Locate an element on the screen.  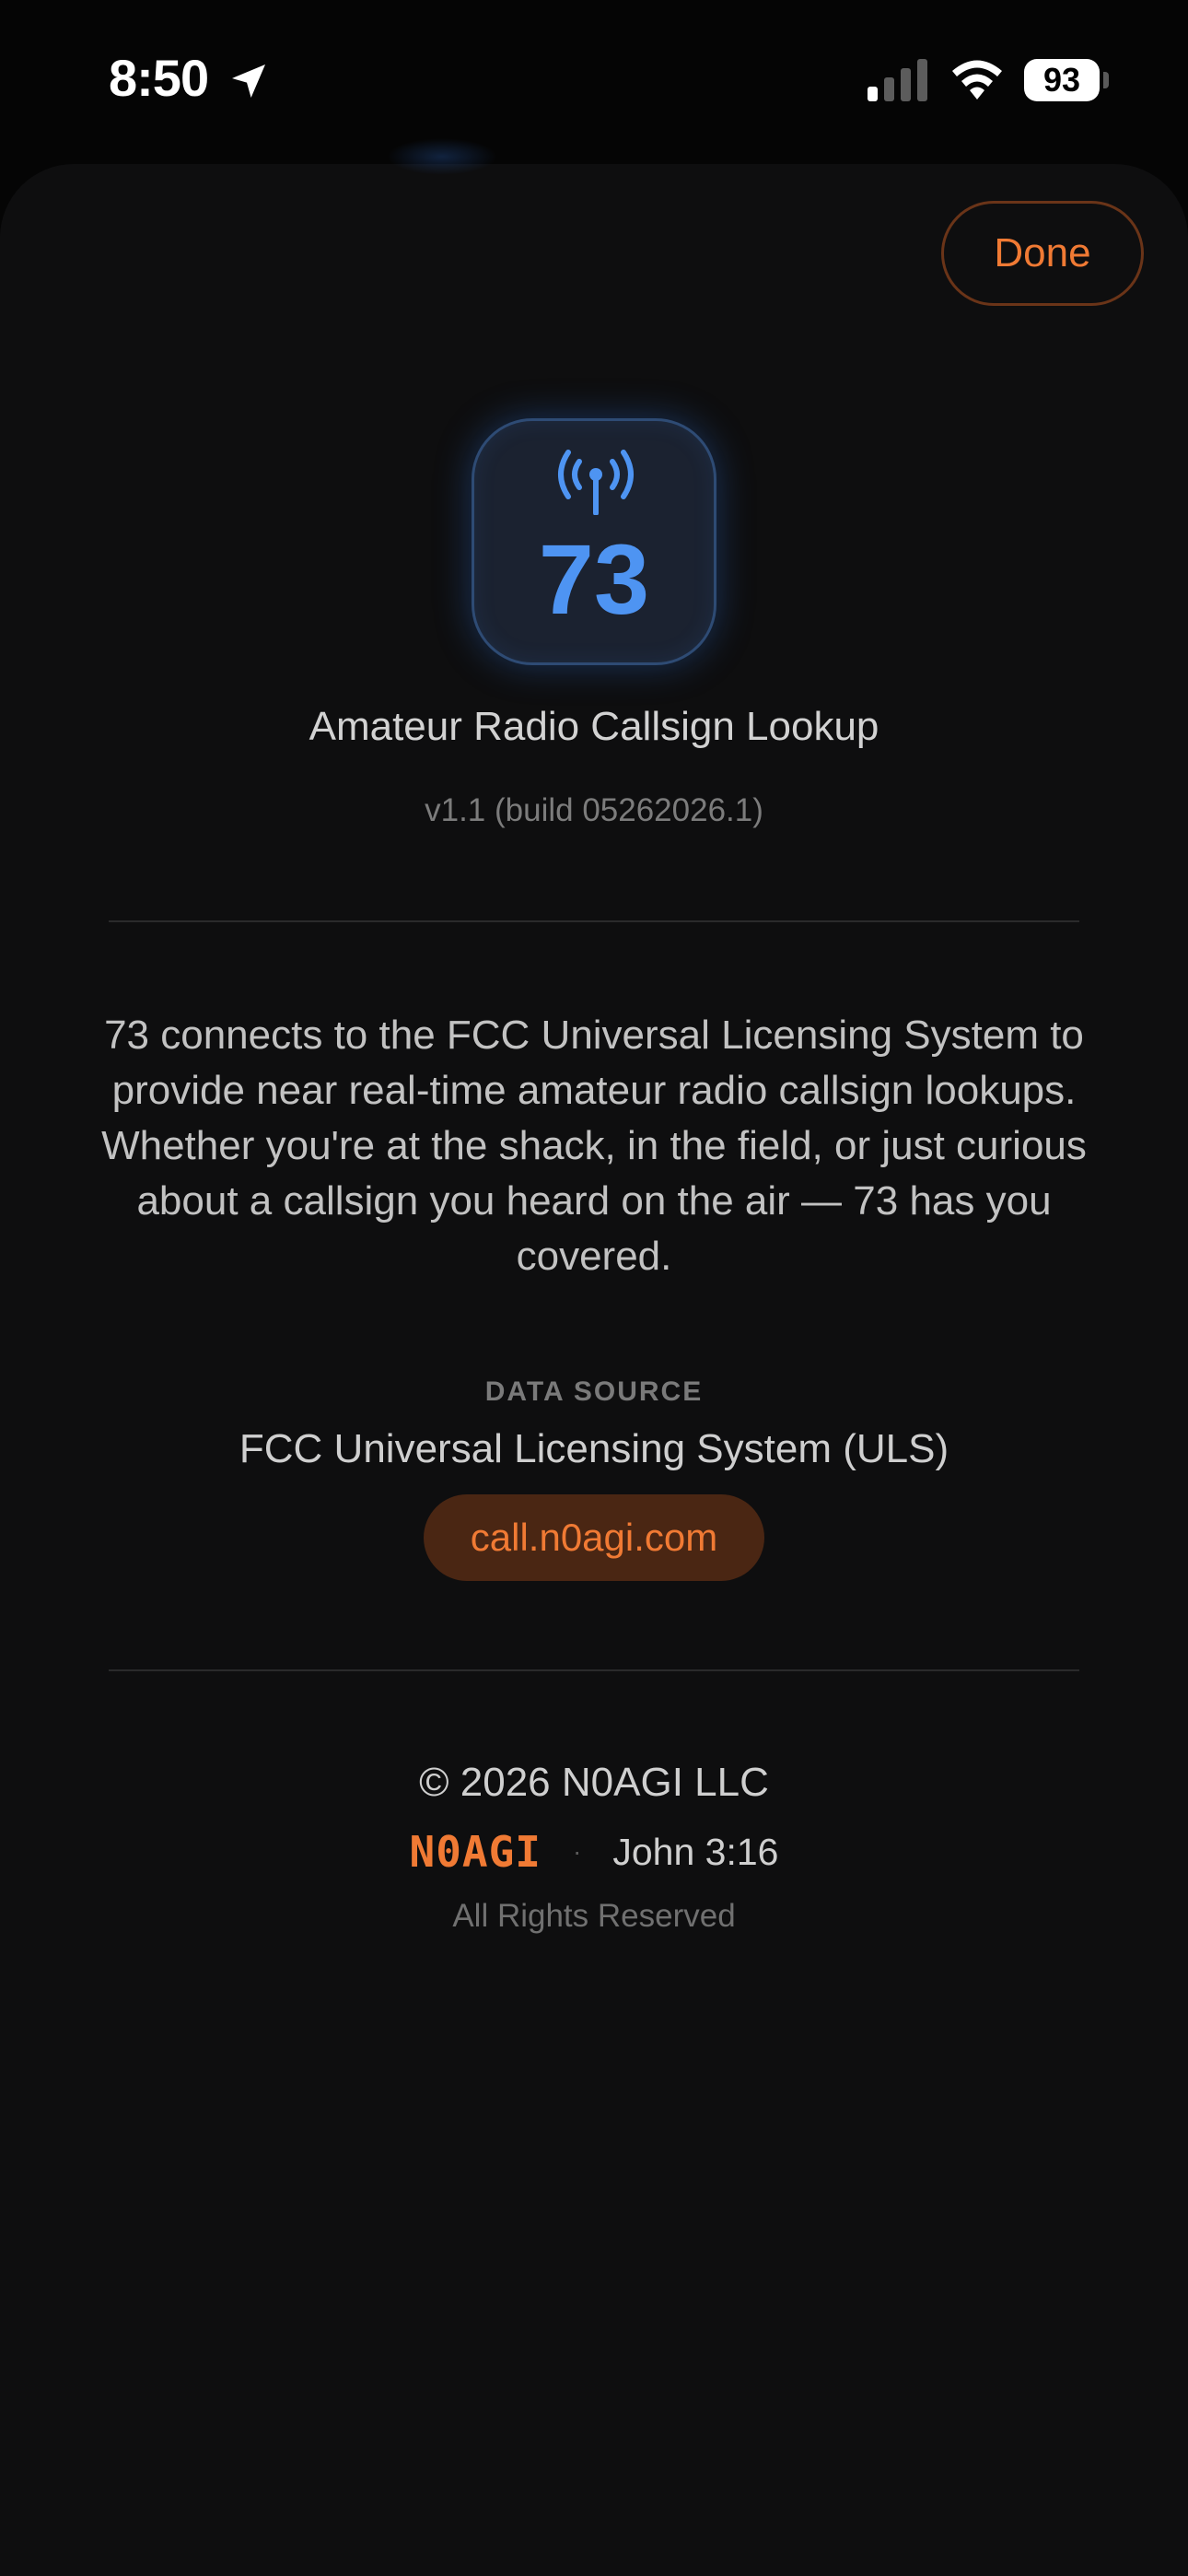
battery-icon: 93 is located at coordinates (1062, 80).